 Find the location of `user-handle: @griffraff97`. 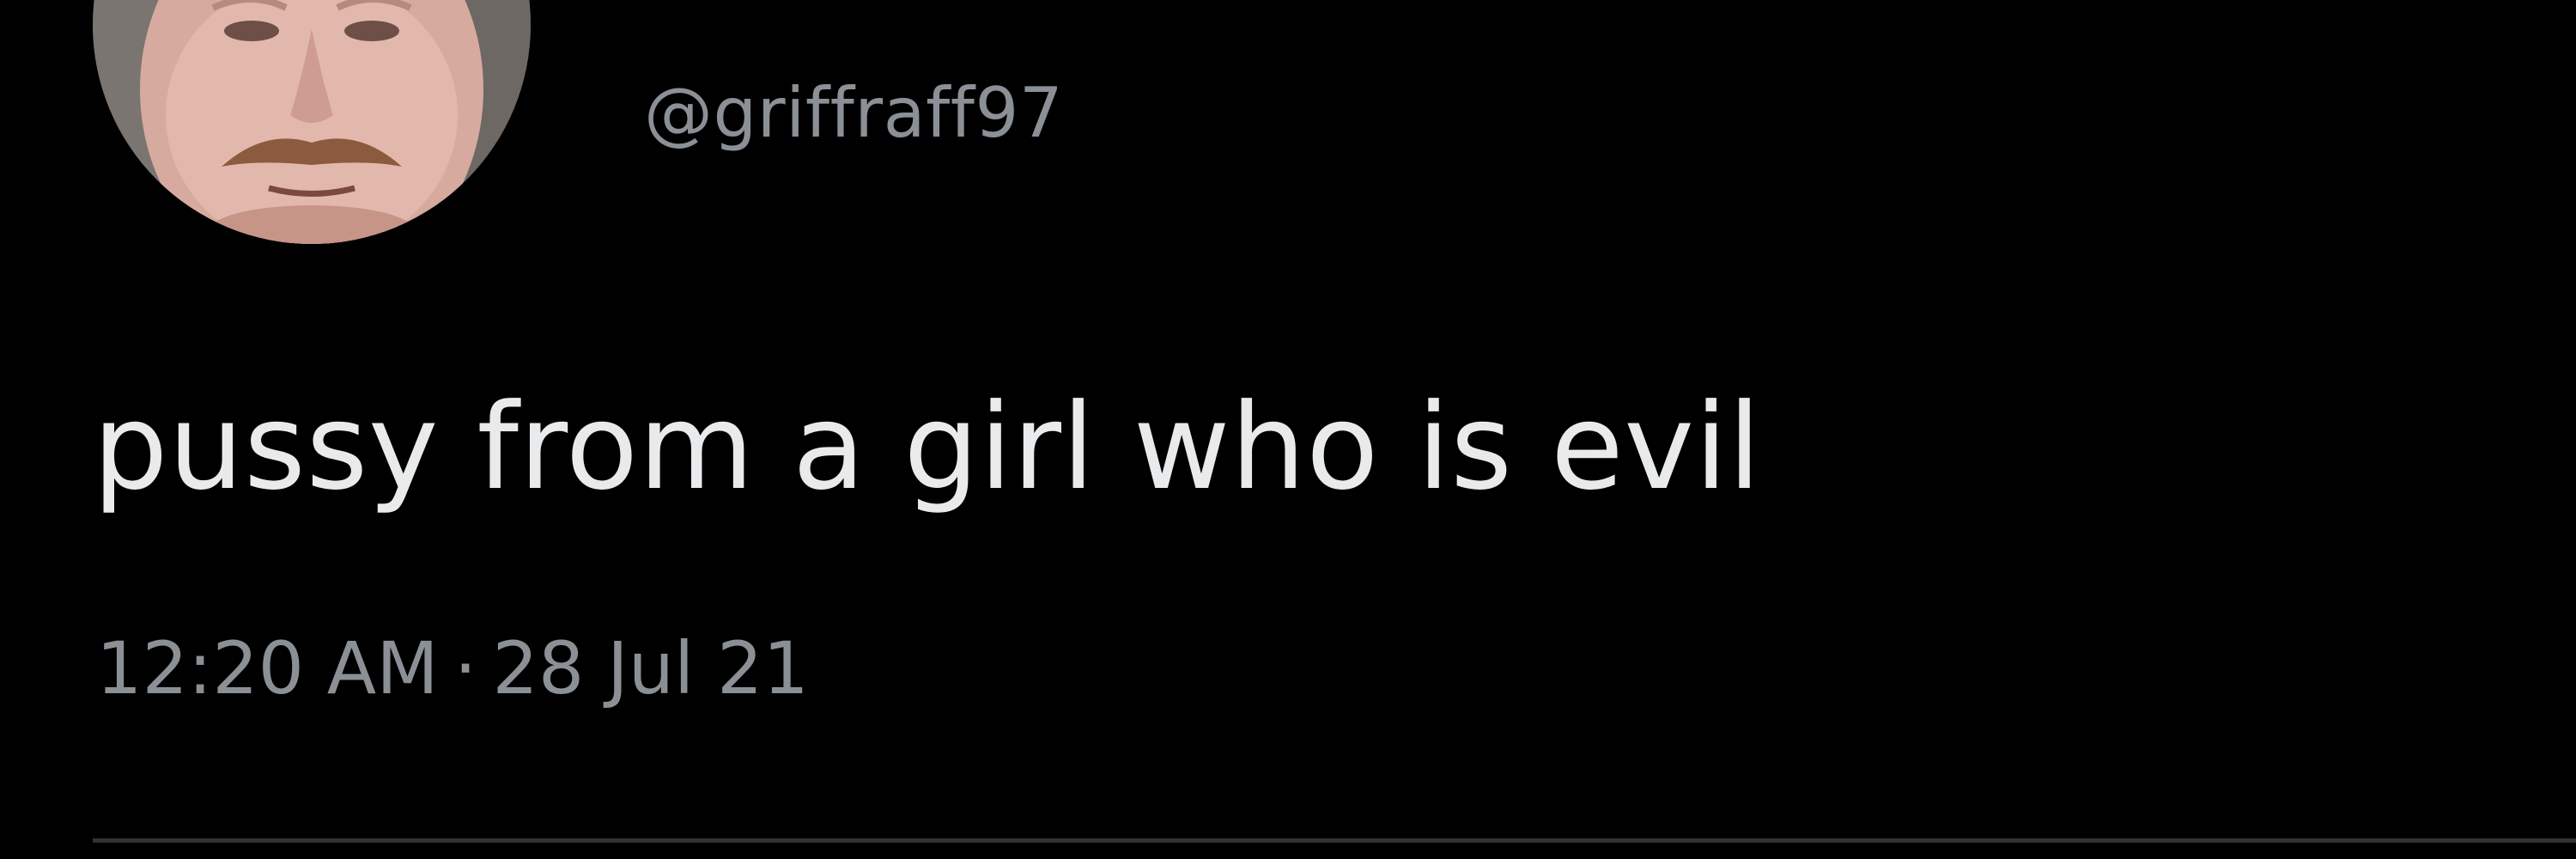

user-handle: @griffraff97 is located at coordinates (854, 114).